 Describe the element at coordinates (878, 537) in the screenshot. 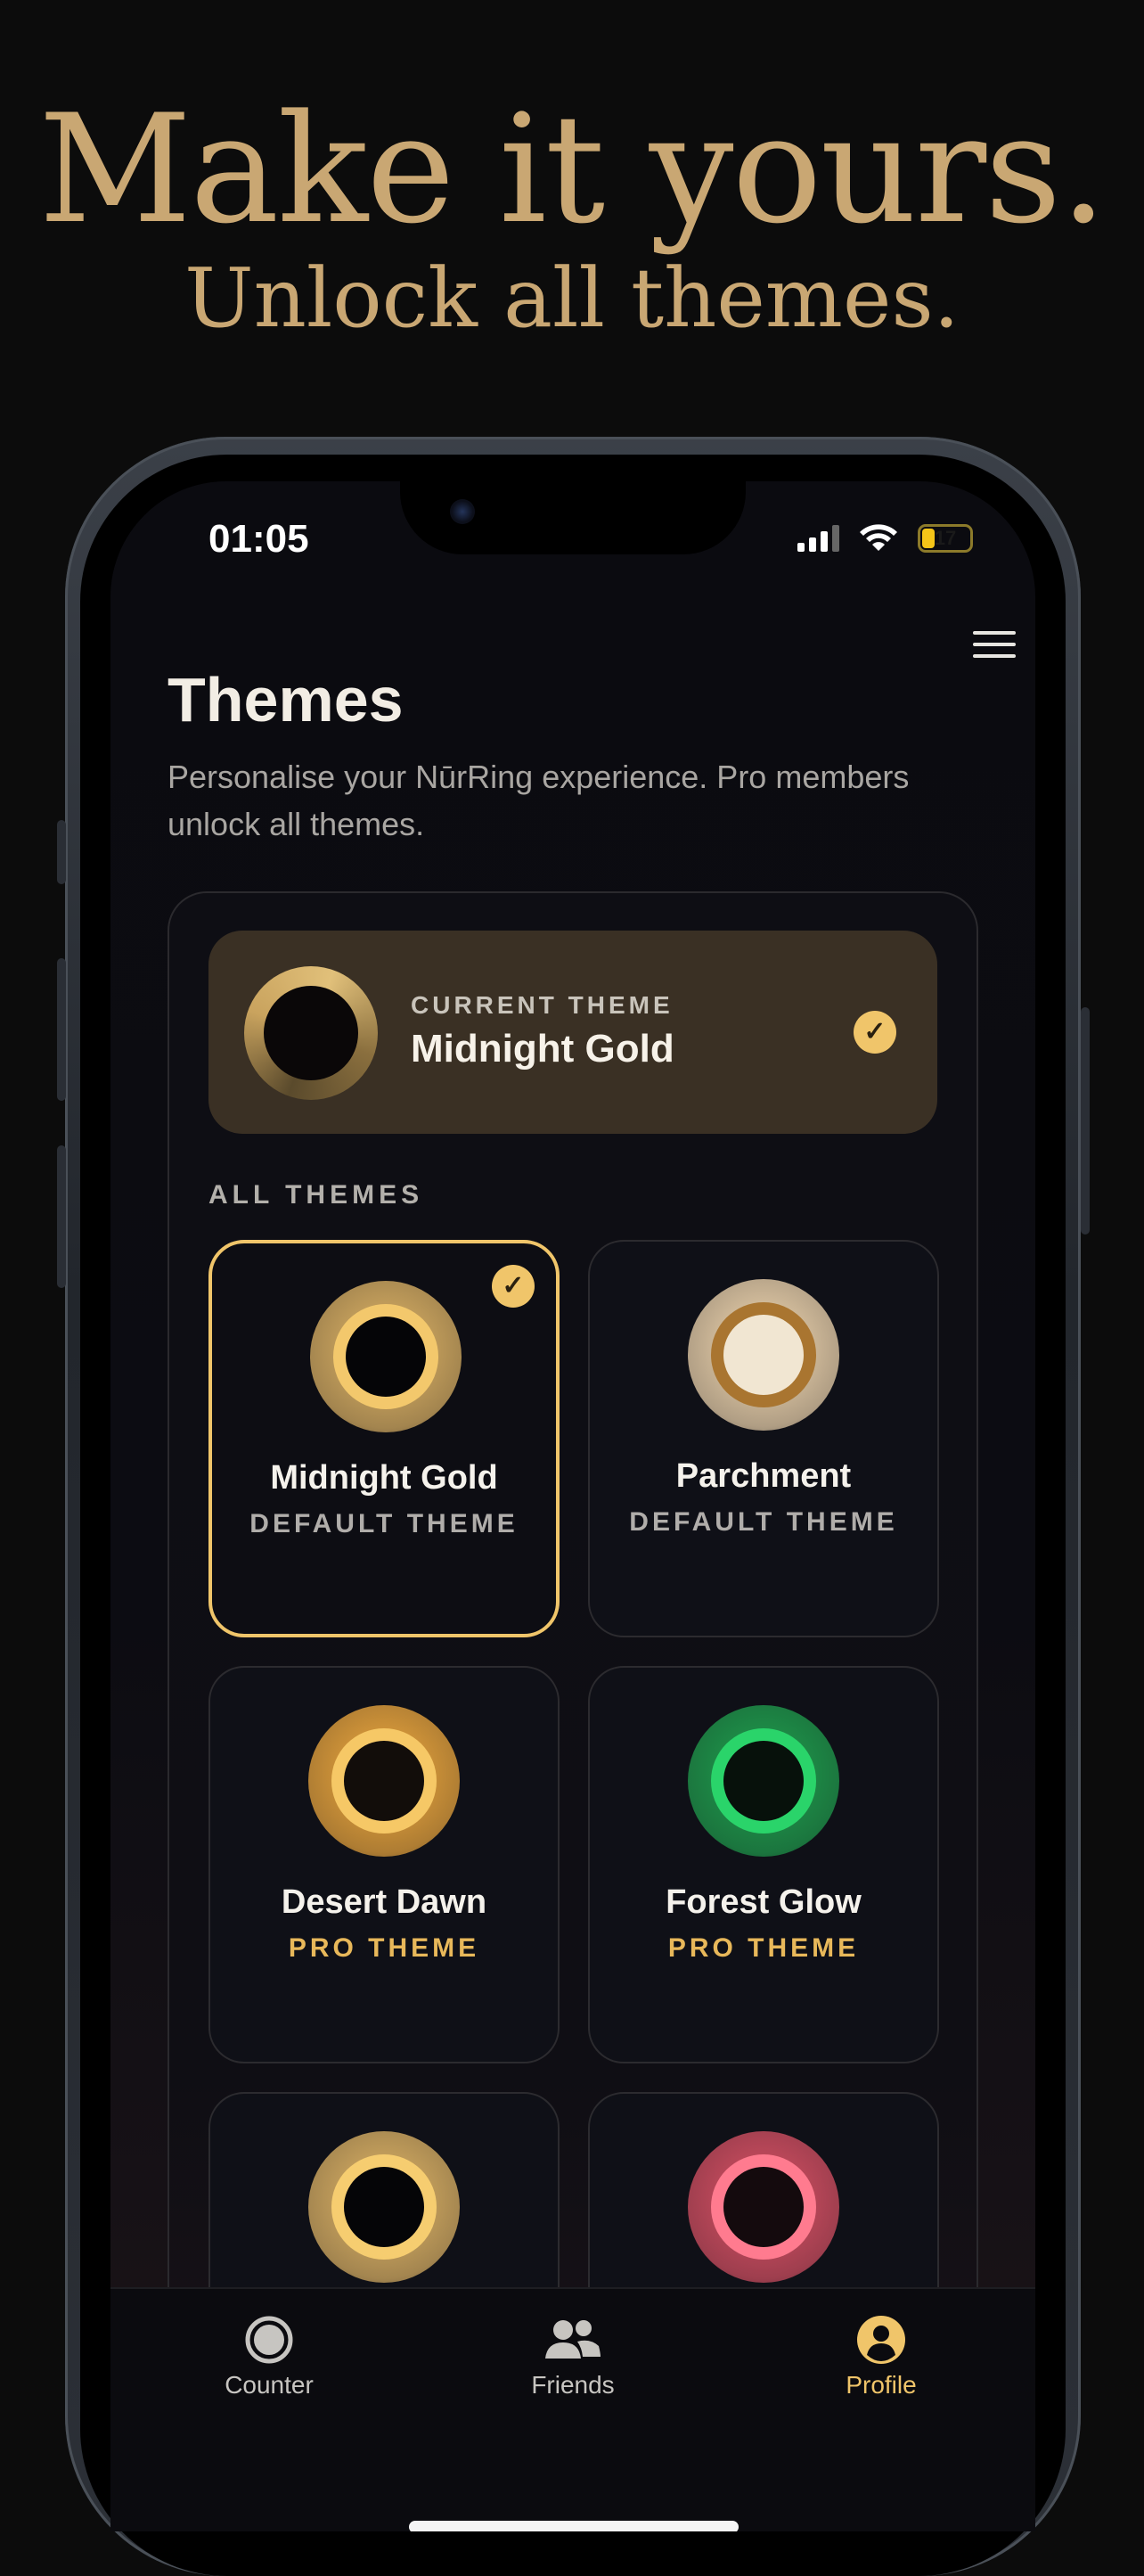

I see `wifi-icon` at that location.